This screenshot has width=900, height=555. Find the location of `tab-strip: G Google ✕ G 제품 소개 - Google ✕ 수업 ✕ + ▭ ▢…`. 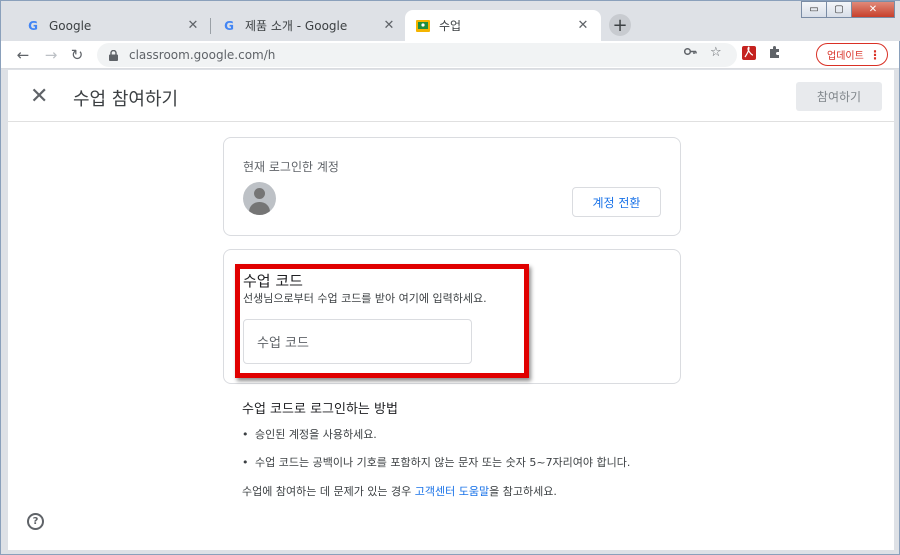

tab-strip: G Google ✕ G 제품 소개 - Google ✕ 수업 ✕ + ▭ ▢… is located at coordinates (450, 21).